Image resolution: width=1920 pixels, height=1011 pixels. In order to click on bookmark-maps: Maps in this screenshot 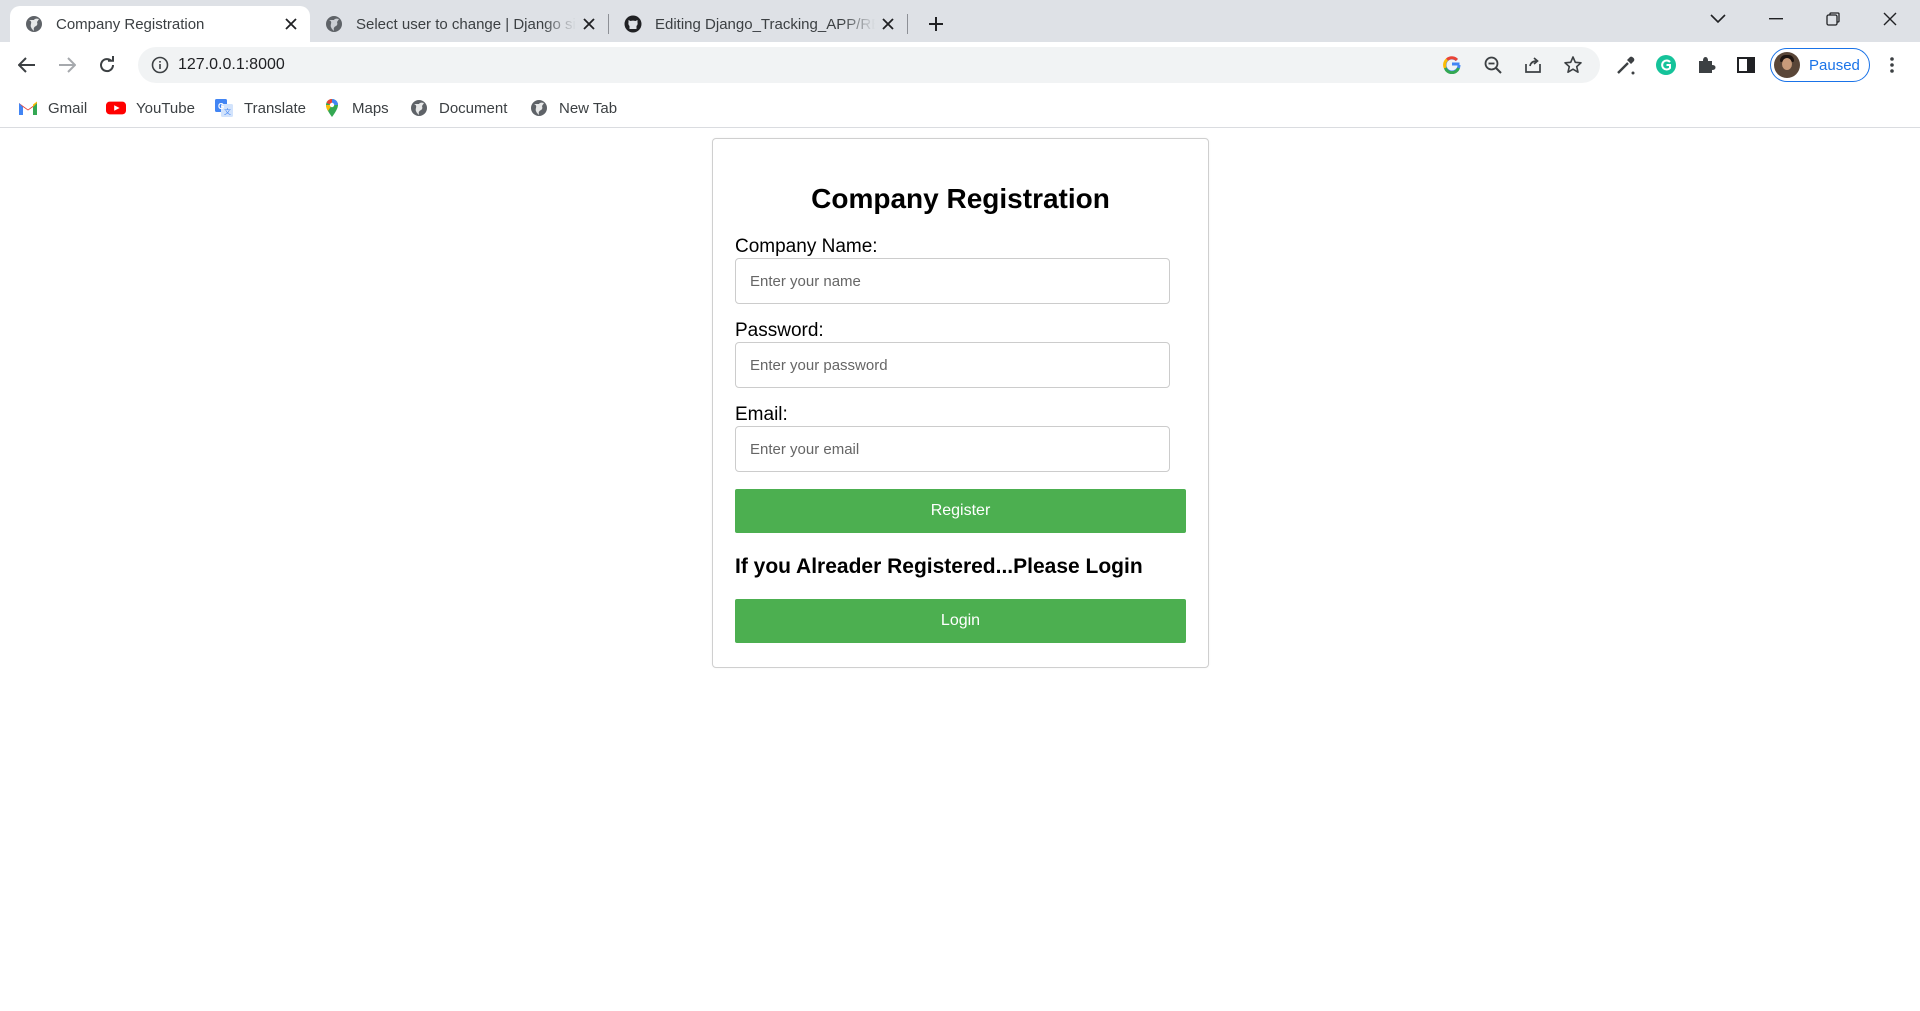, I will do `click(355, 108)`.